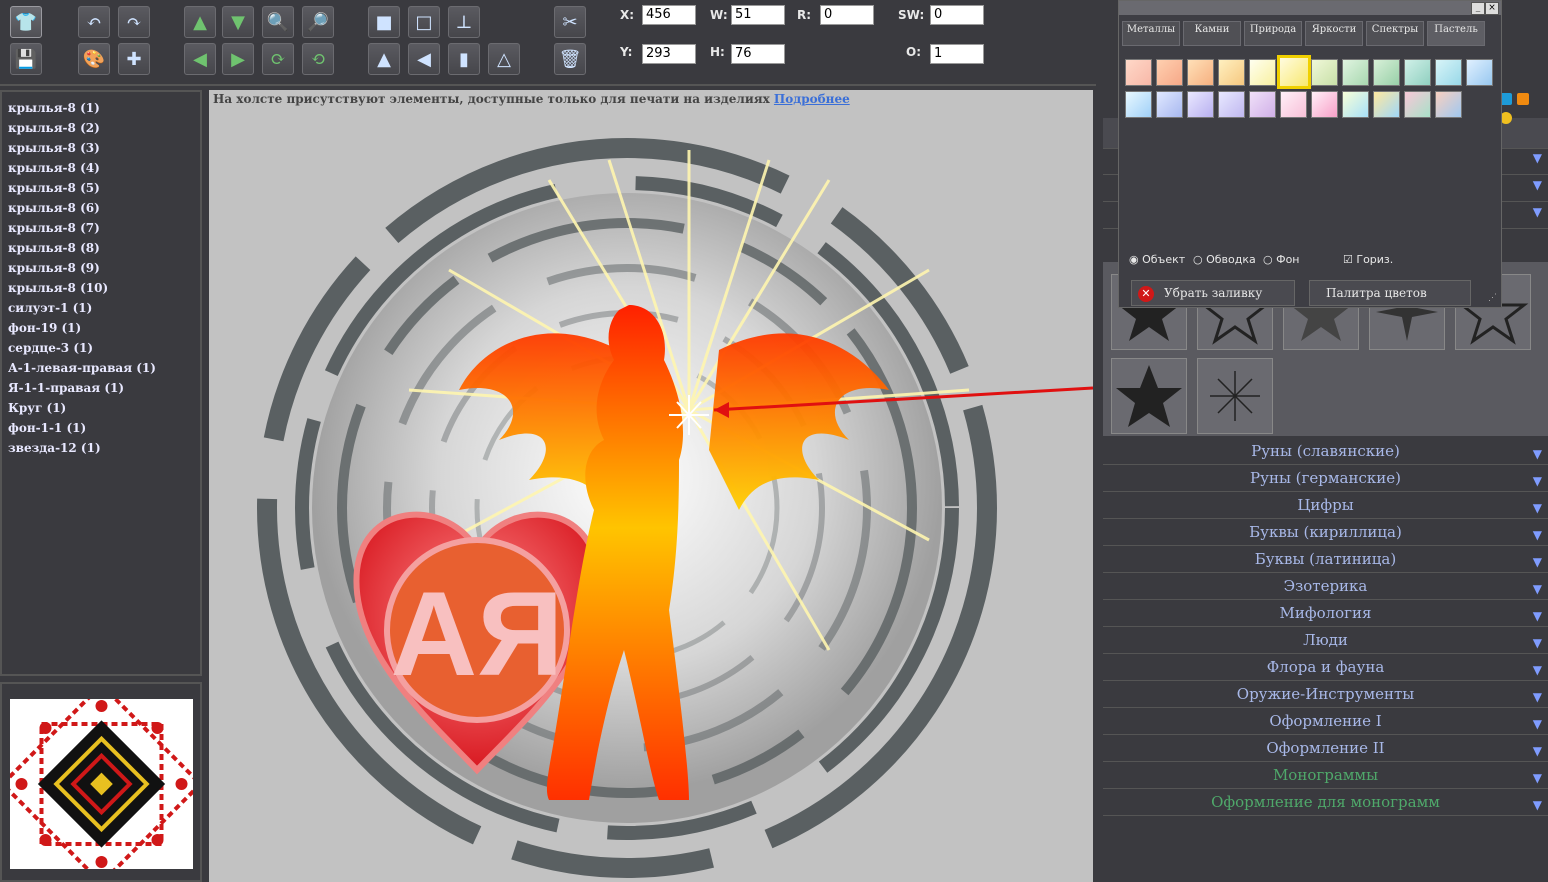 Image resolution: width=1548 pixels, height=882 pixels. Describe the element at coordinates (1224, 259) in the screenshot. I see `radio-outline: ○ Обводка` at that location.